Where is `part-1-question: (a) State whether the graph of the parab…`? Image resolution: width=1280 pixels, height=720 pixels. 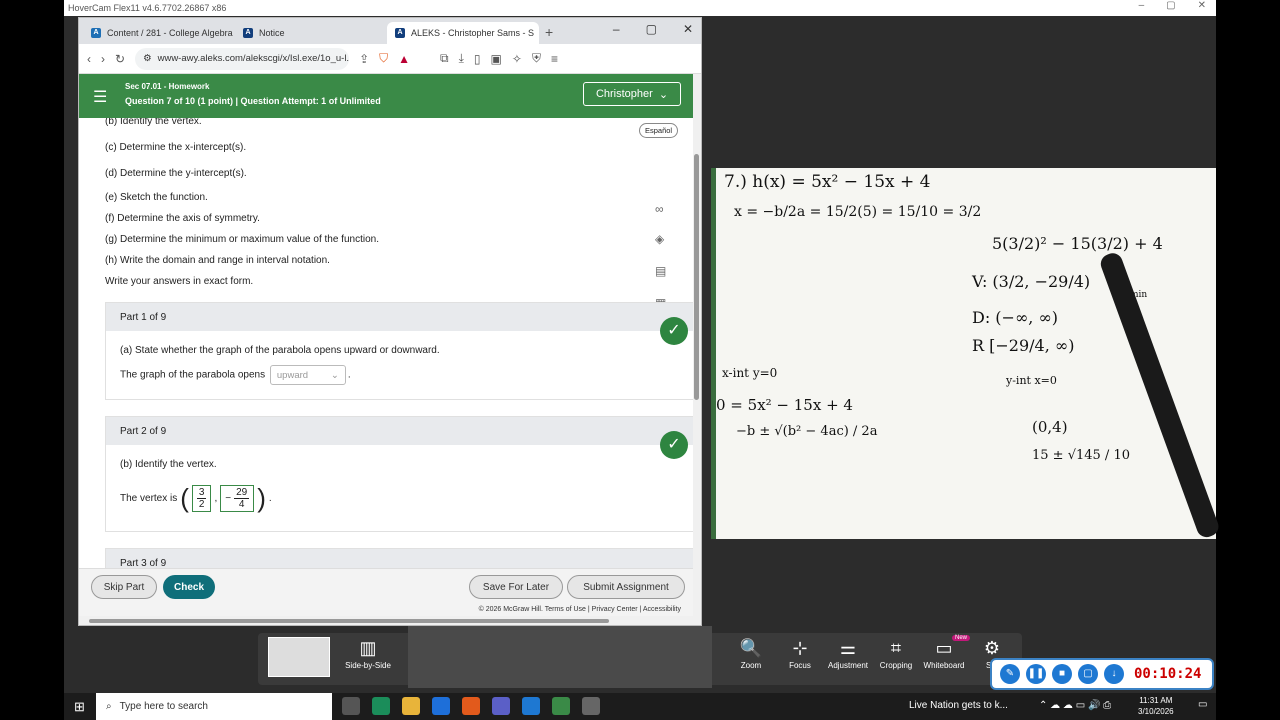 part-1-question: (a) State whether the graph of the parab… is located at coordinates (280, 350).